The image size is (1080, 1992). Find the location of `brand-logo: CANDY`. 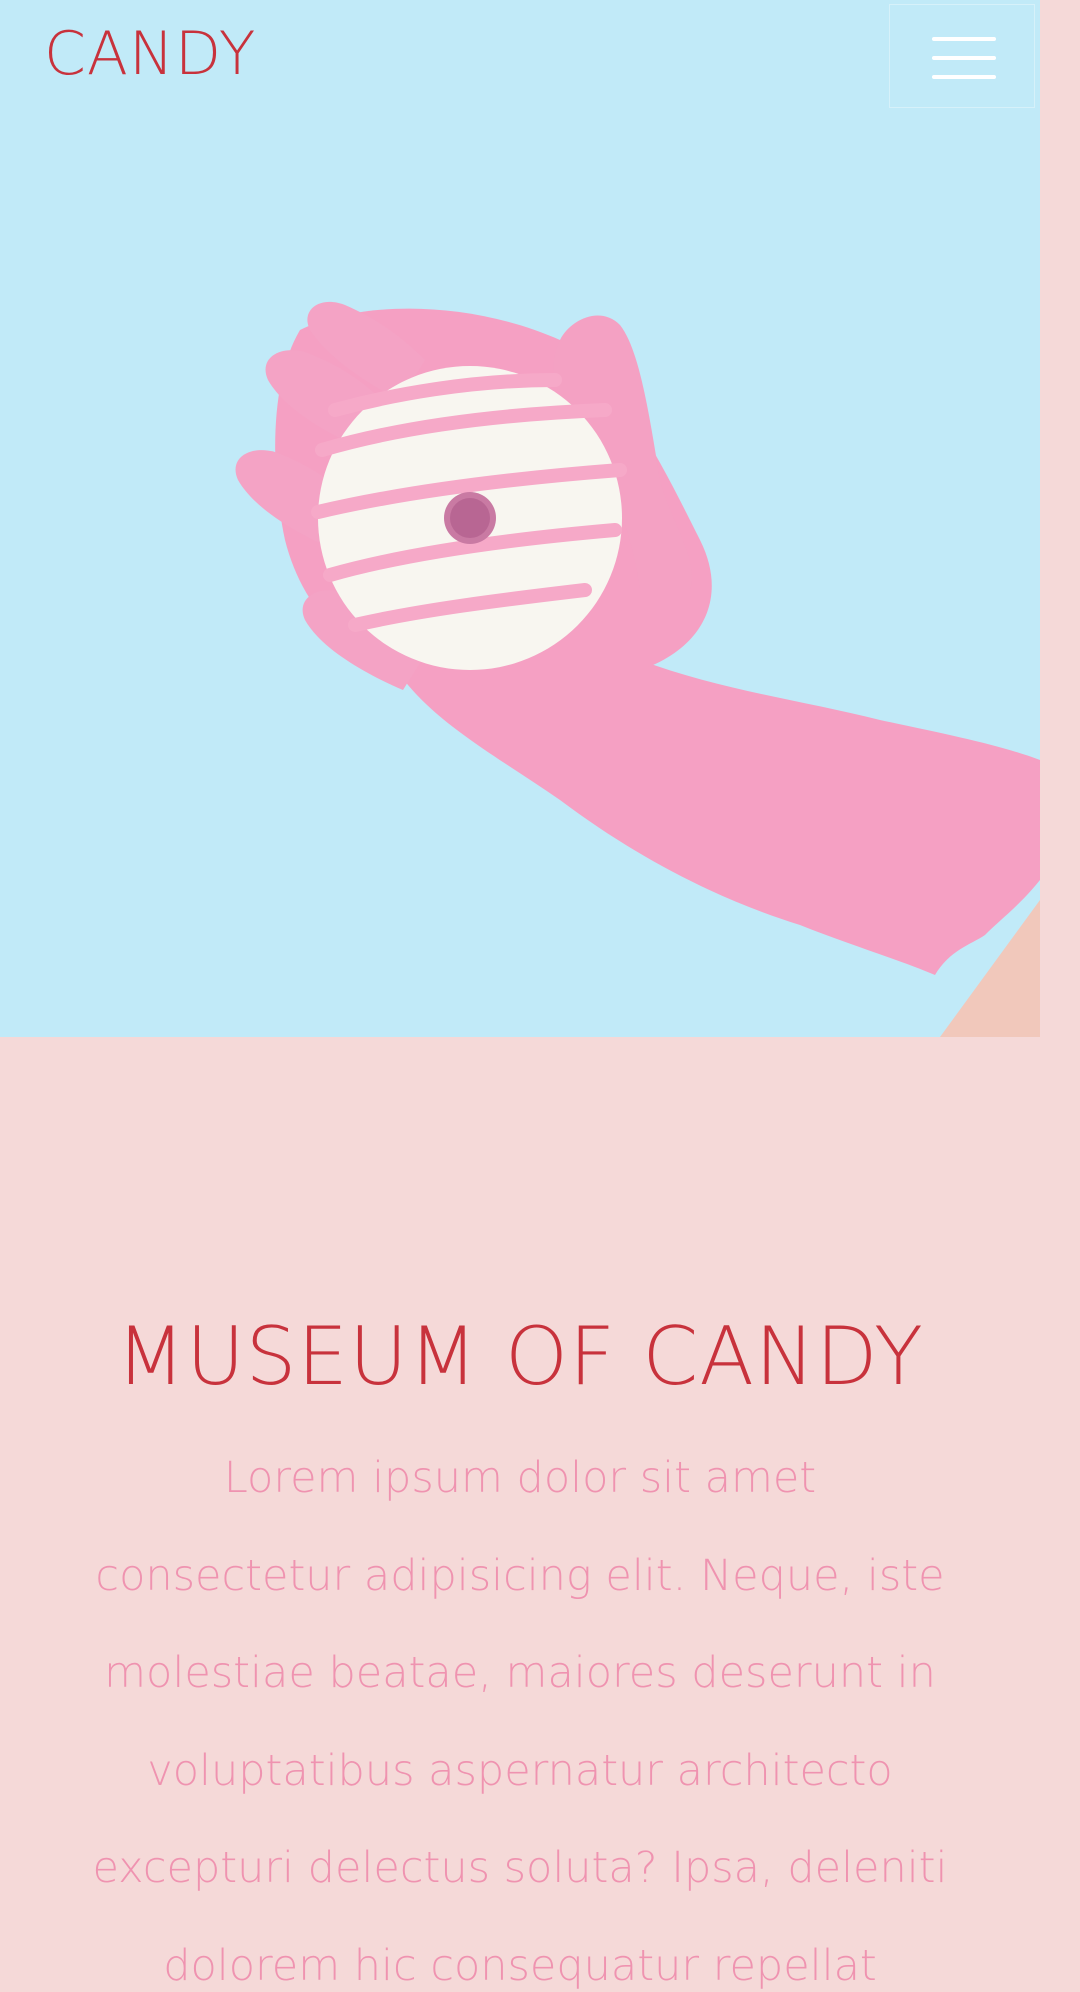

brand-logo: CANDY is located at coordinates (150, 54).